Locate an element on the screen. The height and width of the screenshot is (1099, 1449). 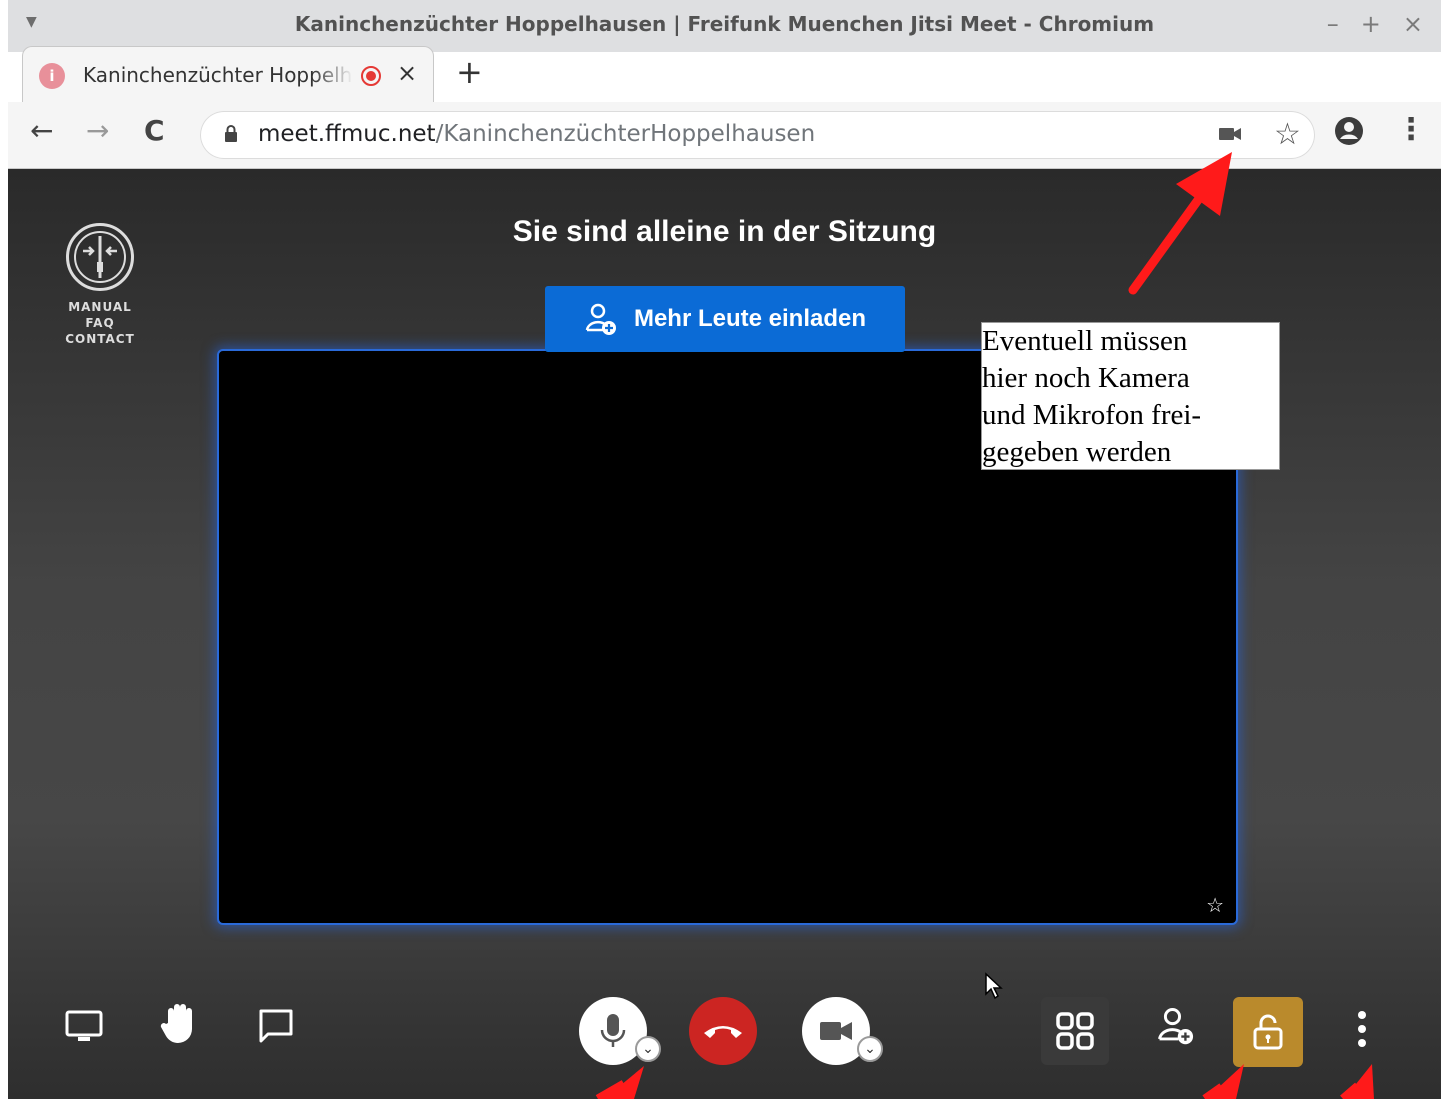
screen-share-icon is located at coordinates (84, 1026).